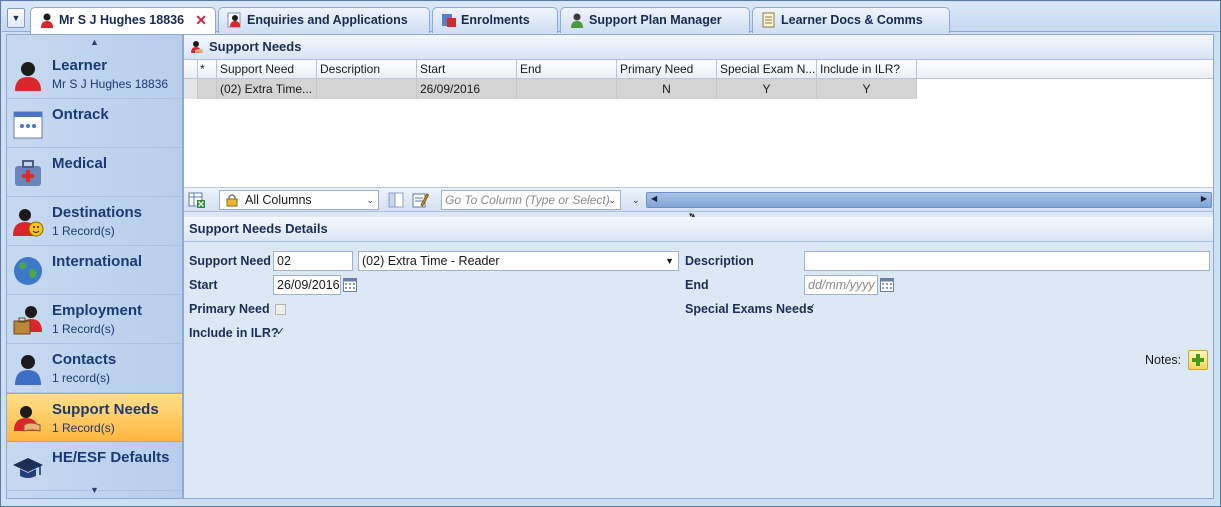 This screenshot has width=1221, height=507. What do you see at coordinates (80, 163) in the screenshot?
I see `sidebar-item-title: Medical` at bounding box center [80, 163].